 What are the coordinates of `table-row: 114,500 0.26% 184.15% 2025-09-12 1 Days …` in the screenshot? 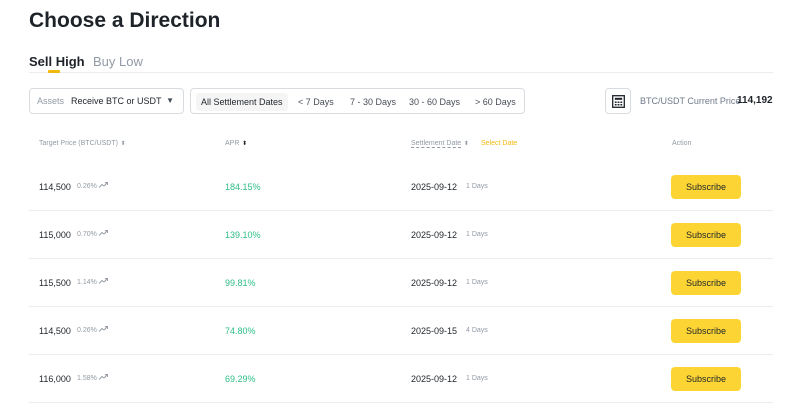 It's located at (401, 187).